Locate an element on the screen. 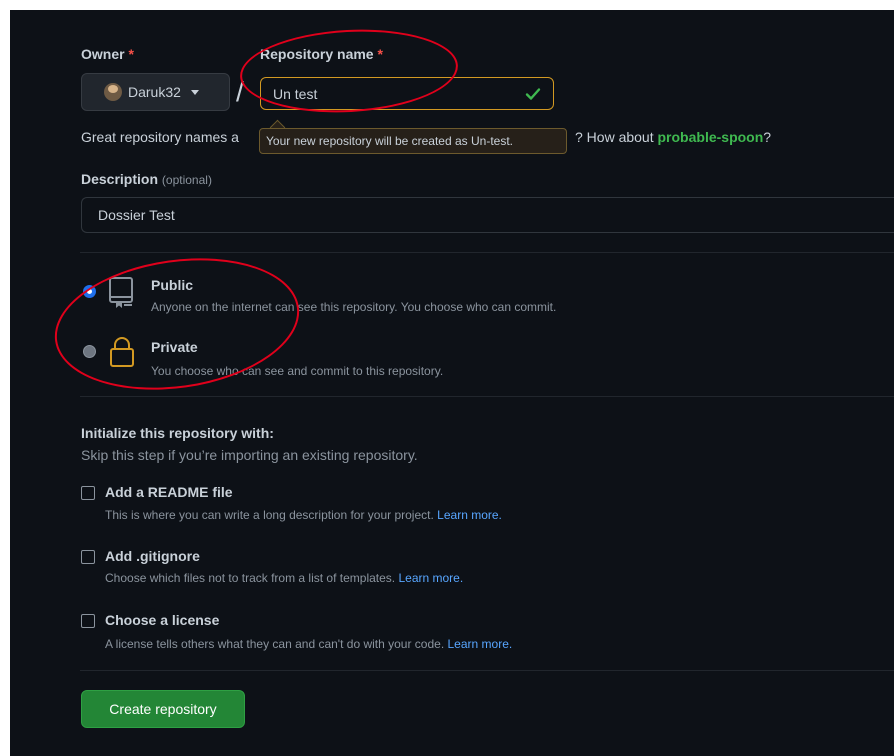 This screenshot has width=894, height=756. owner-dropdown: Daruk32 is located at coordinates (155, 92).